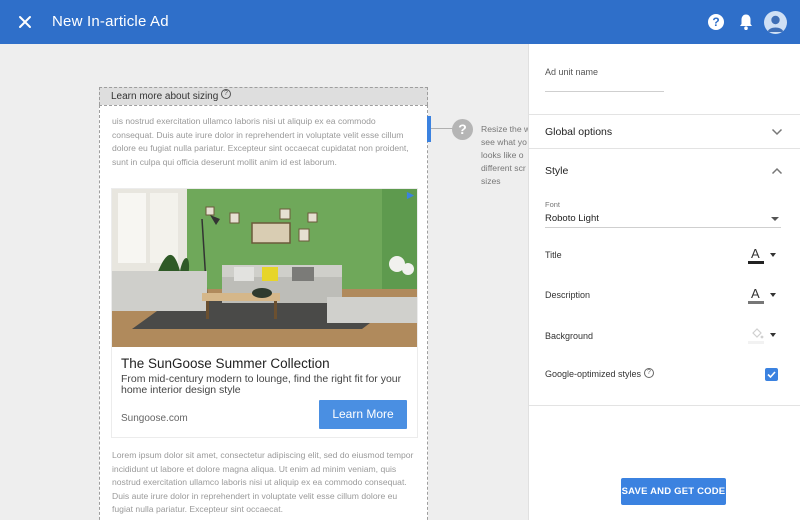 This screenshot has width=800, height=520. What do you see at coordinates (363, 414) in the screenshot?
I see `ad-cta-button: Learn More` at bounding box center [363, 414].